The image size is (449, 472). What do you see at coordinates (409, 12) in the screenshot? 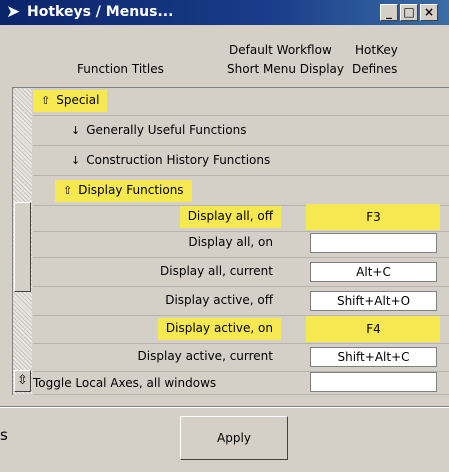
I see `maximize-button: □` at bounding box center [409, 12].